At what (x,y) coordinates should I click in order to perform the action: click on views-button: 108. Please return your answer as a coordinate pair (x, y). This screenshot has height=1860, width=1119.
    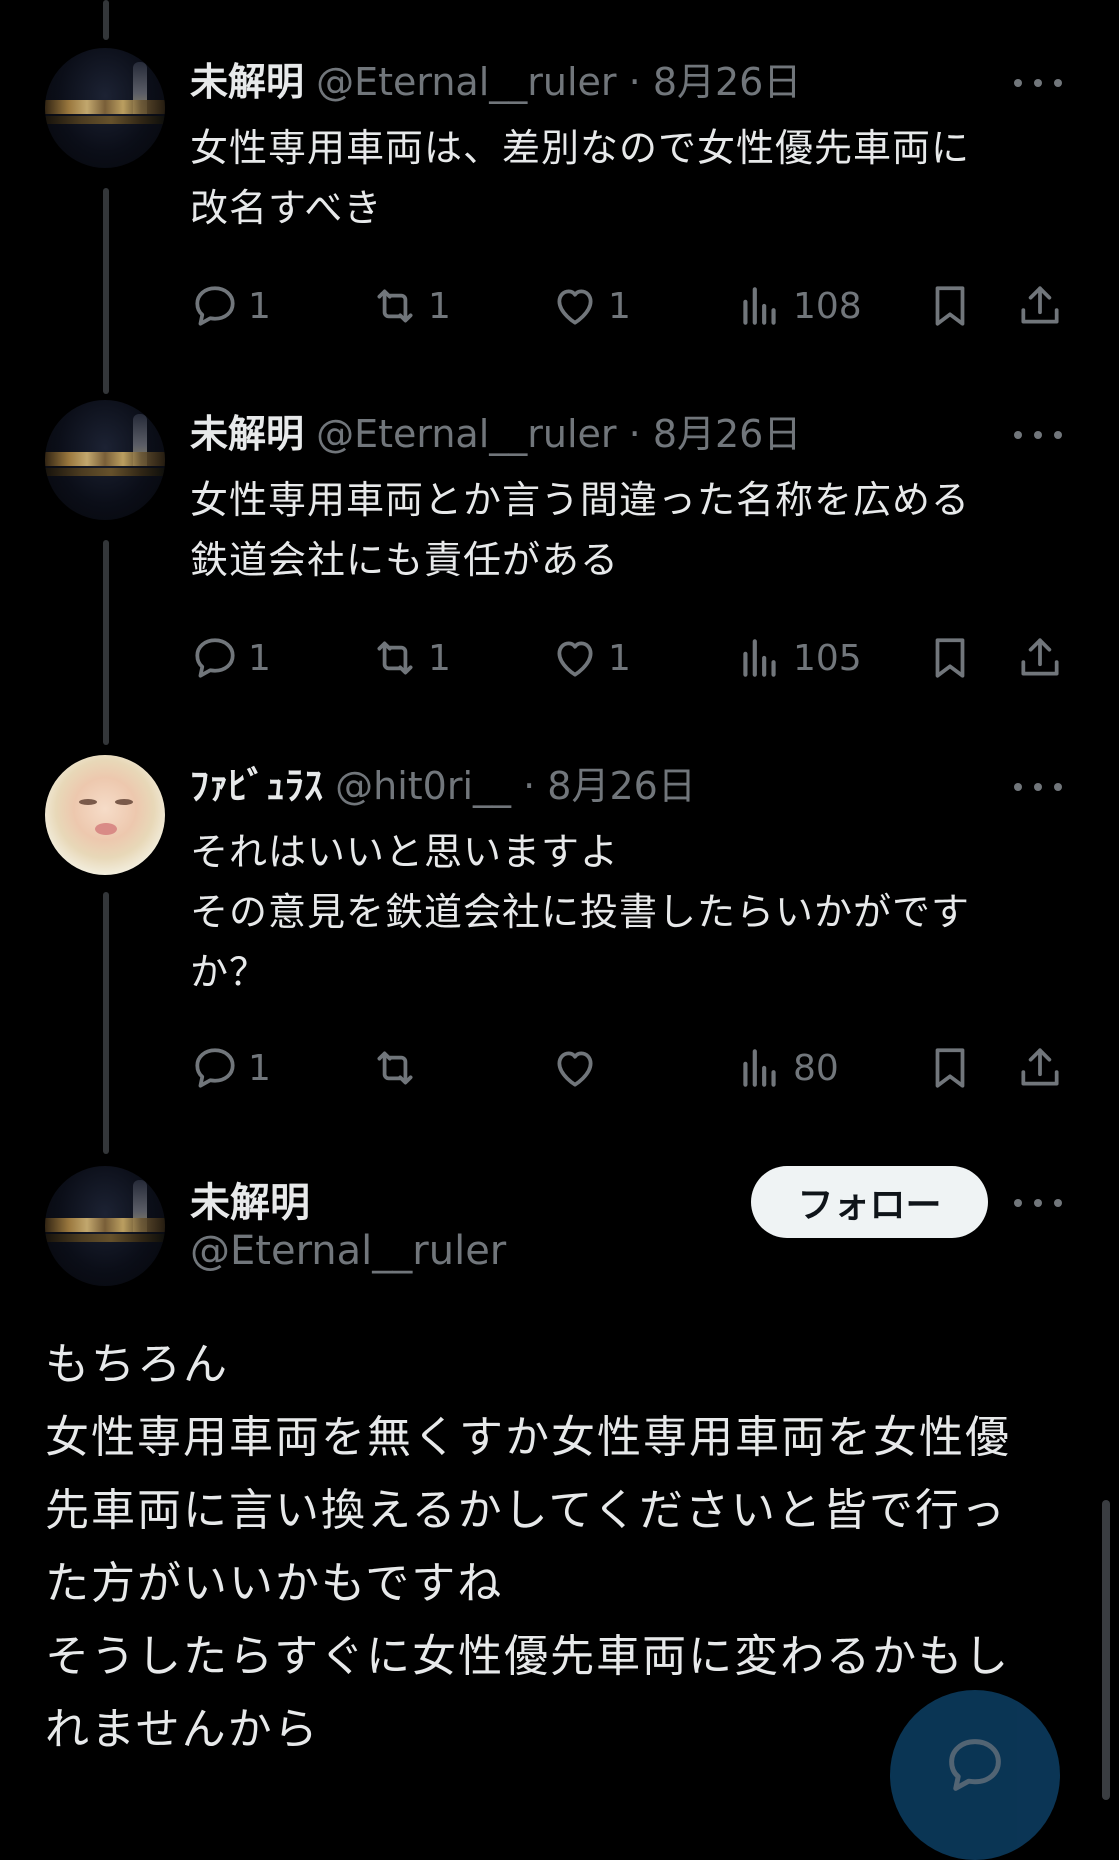
    Looking at the image, I should click on (798, 306).